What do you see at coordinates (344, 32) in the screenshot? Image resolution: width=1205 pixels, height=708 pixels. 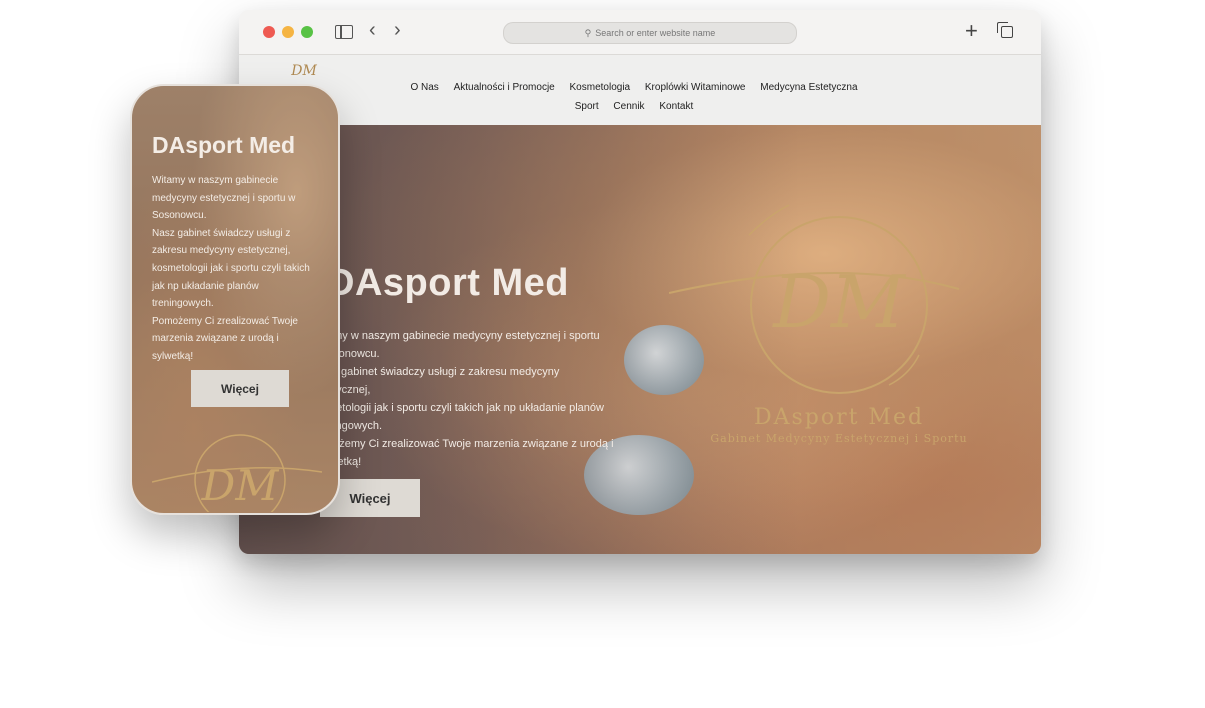 I see `sidebar-toggle-icon` at bounding box center [344, 32].